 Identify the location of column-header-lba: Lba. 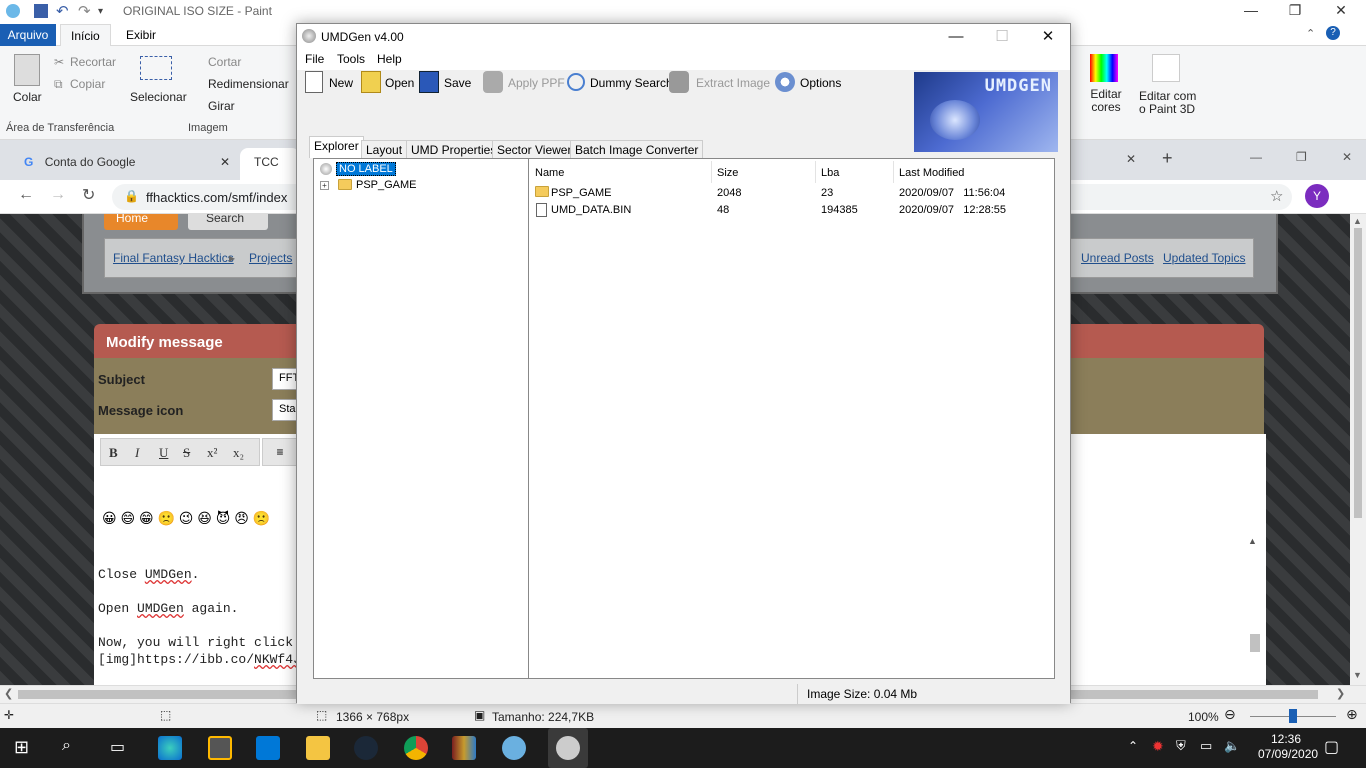
(830, 173).